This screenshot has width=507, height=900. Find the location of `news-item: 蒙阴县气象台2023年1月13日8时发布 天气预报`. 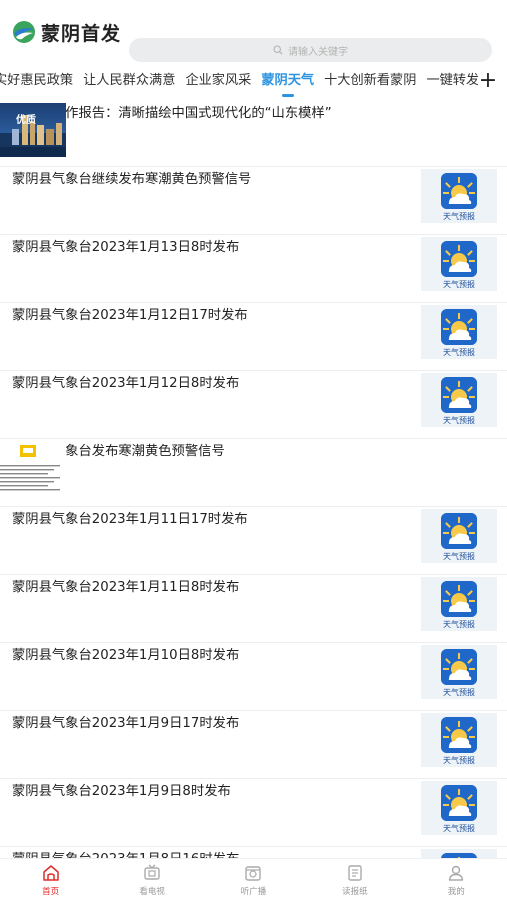

news-item: 蒙阴县气象台2023年1月13日8时发布 天气预报 is located at coordinates (253, 269).